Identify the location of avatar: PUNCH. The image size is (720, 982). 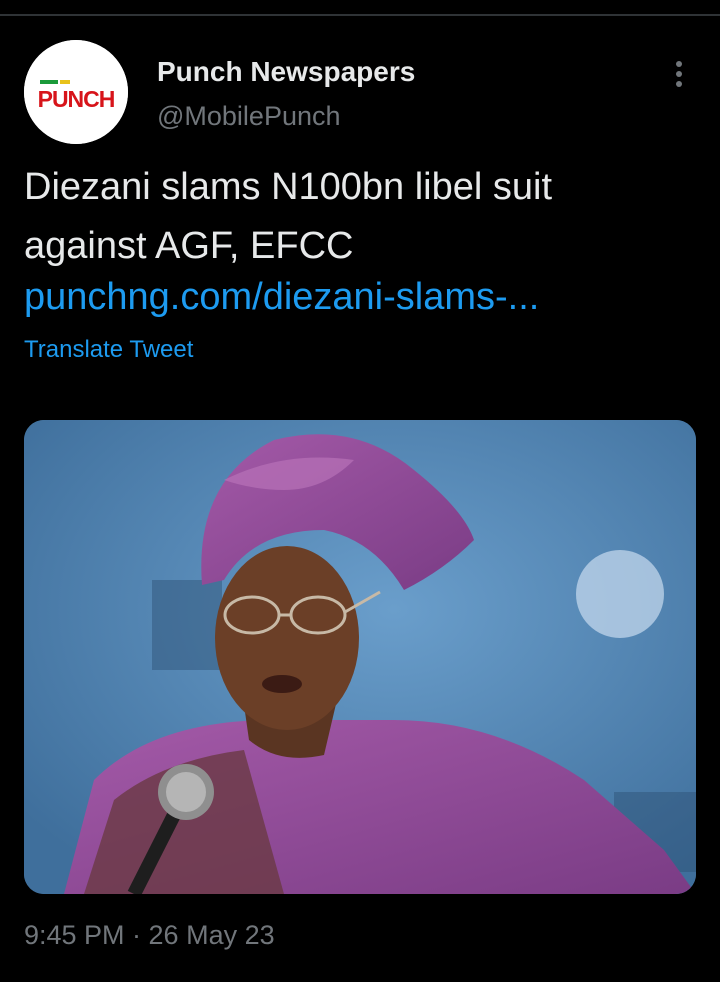
(76, 92).